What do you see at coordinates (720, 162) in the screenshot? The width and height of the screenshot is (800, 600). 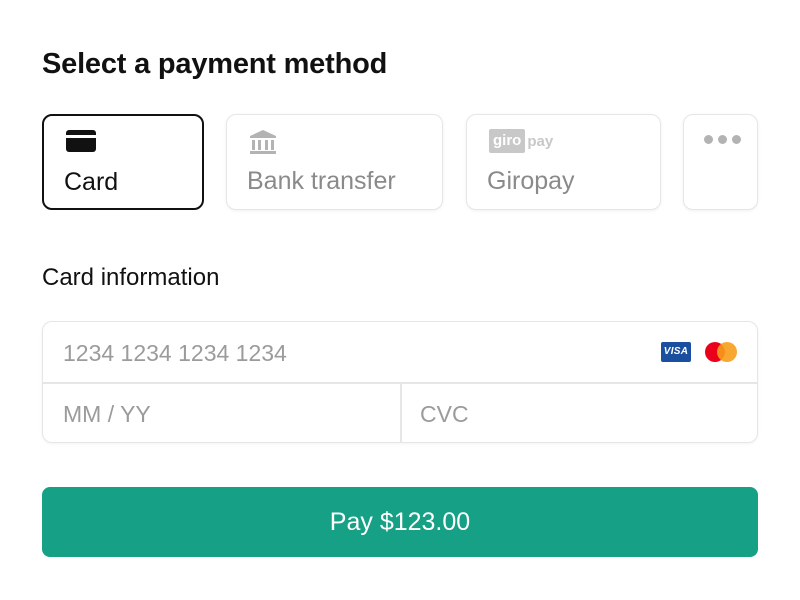 I see `method-more-option` at bounding box center [720, 162].